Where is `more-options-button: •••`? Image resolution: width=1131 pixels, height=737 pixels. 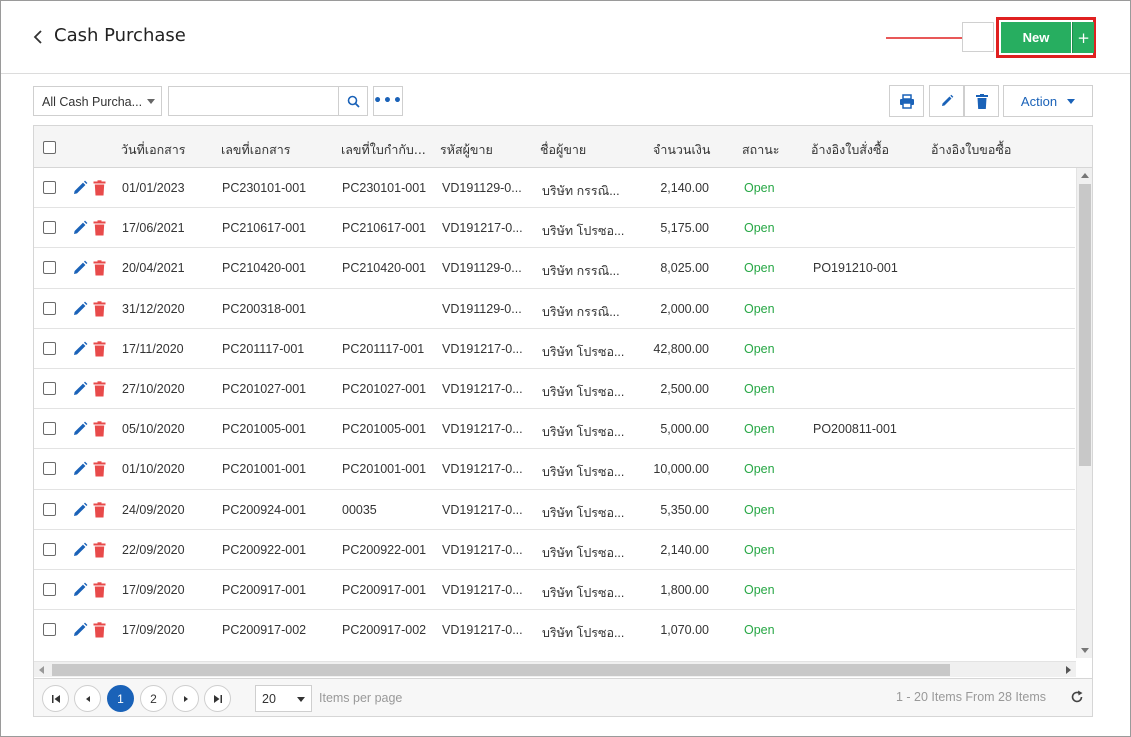
more-options-button: ••• is located at coordinates (388, 101).